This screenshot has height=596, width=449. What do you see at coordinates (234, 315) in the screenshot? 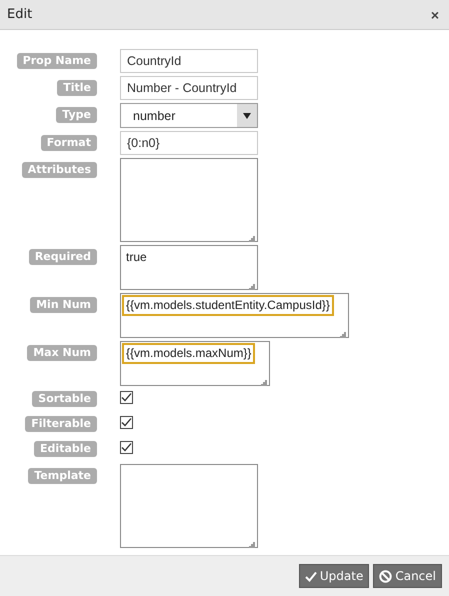
I see `text-area: {{vm.models.studentEntity.CampusId}}` at bounding box center [234, 315].